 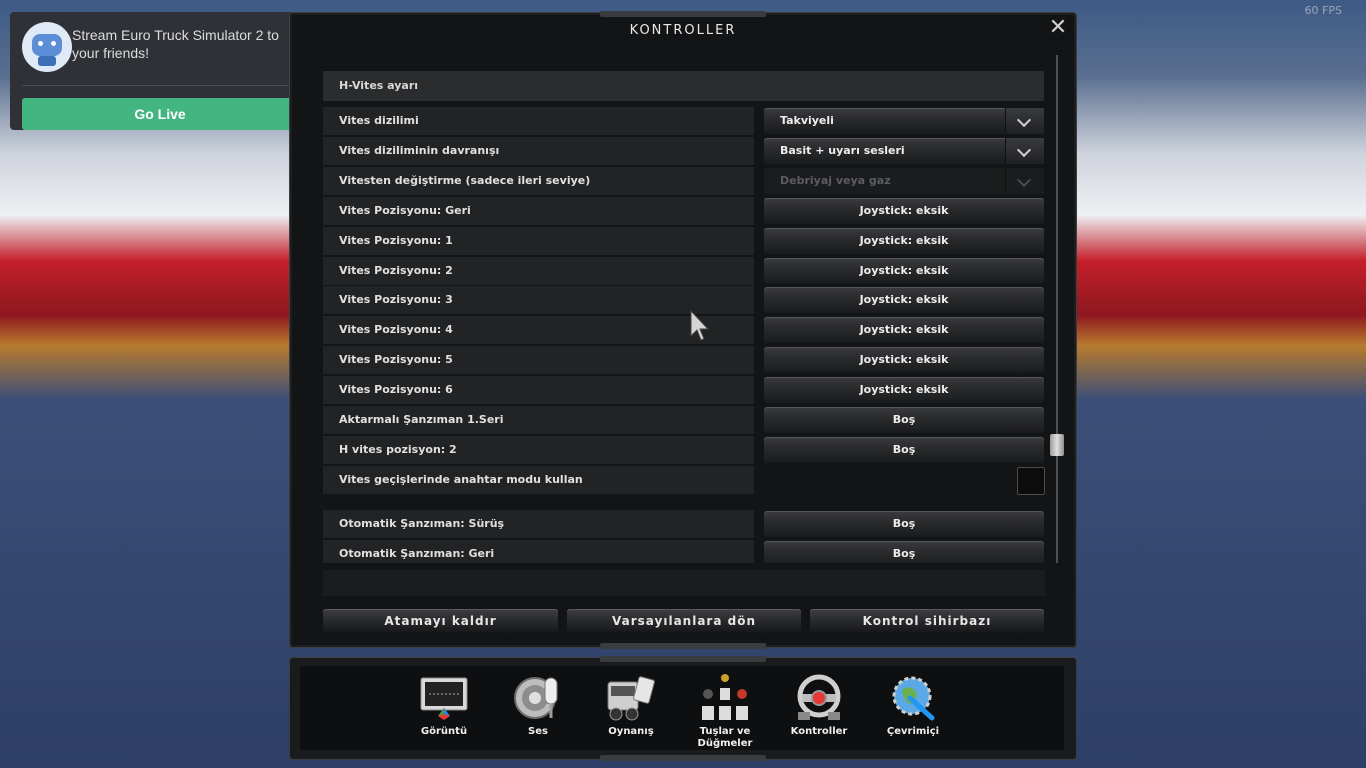 I want to click on list-item: H vites pozisyon: 2 Boş, so click(x=684, y=450).